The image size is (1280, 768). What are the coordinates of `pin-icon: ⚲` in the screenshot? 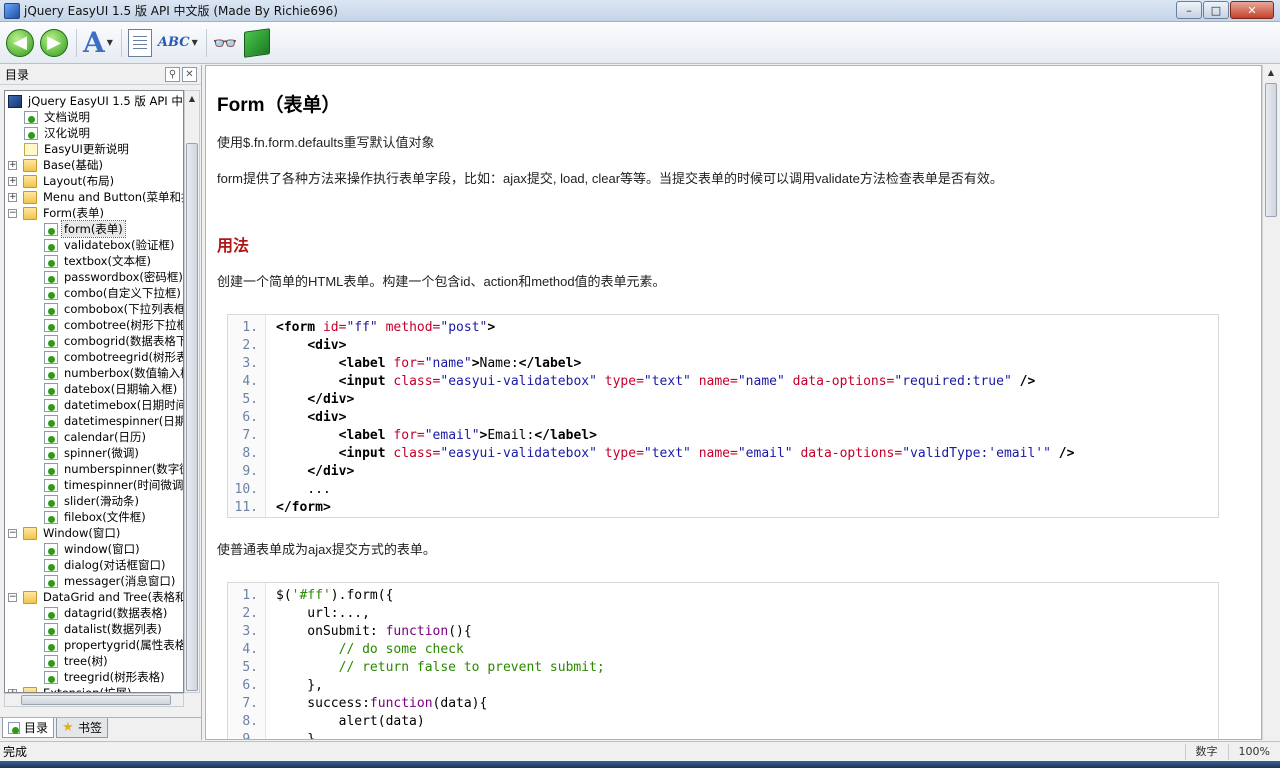 It's located at (172, 74).